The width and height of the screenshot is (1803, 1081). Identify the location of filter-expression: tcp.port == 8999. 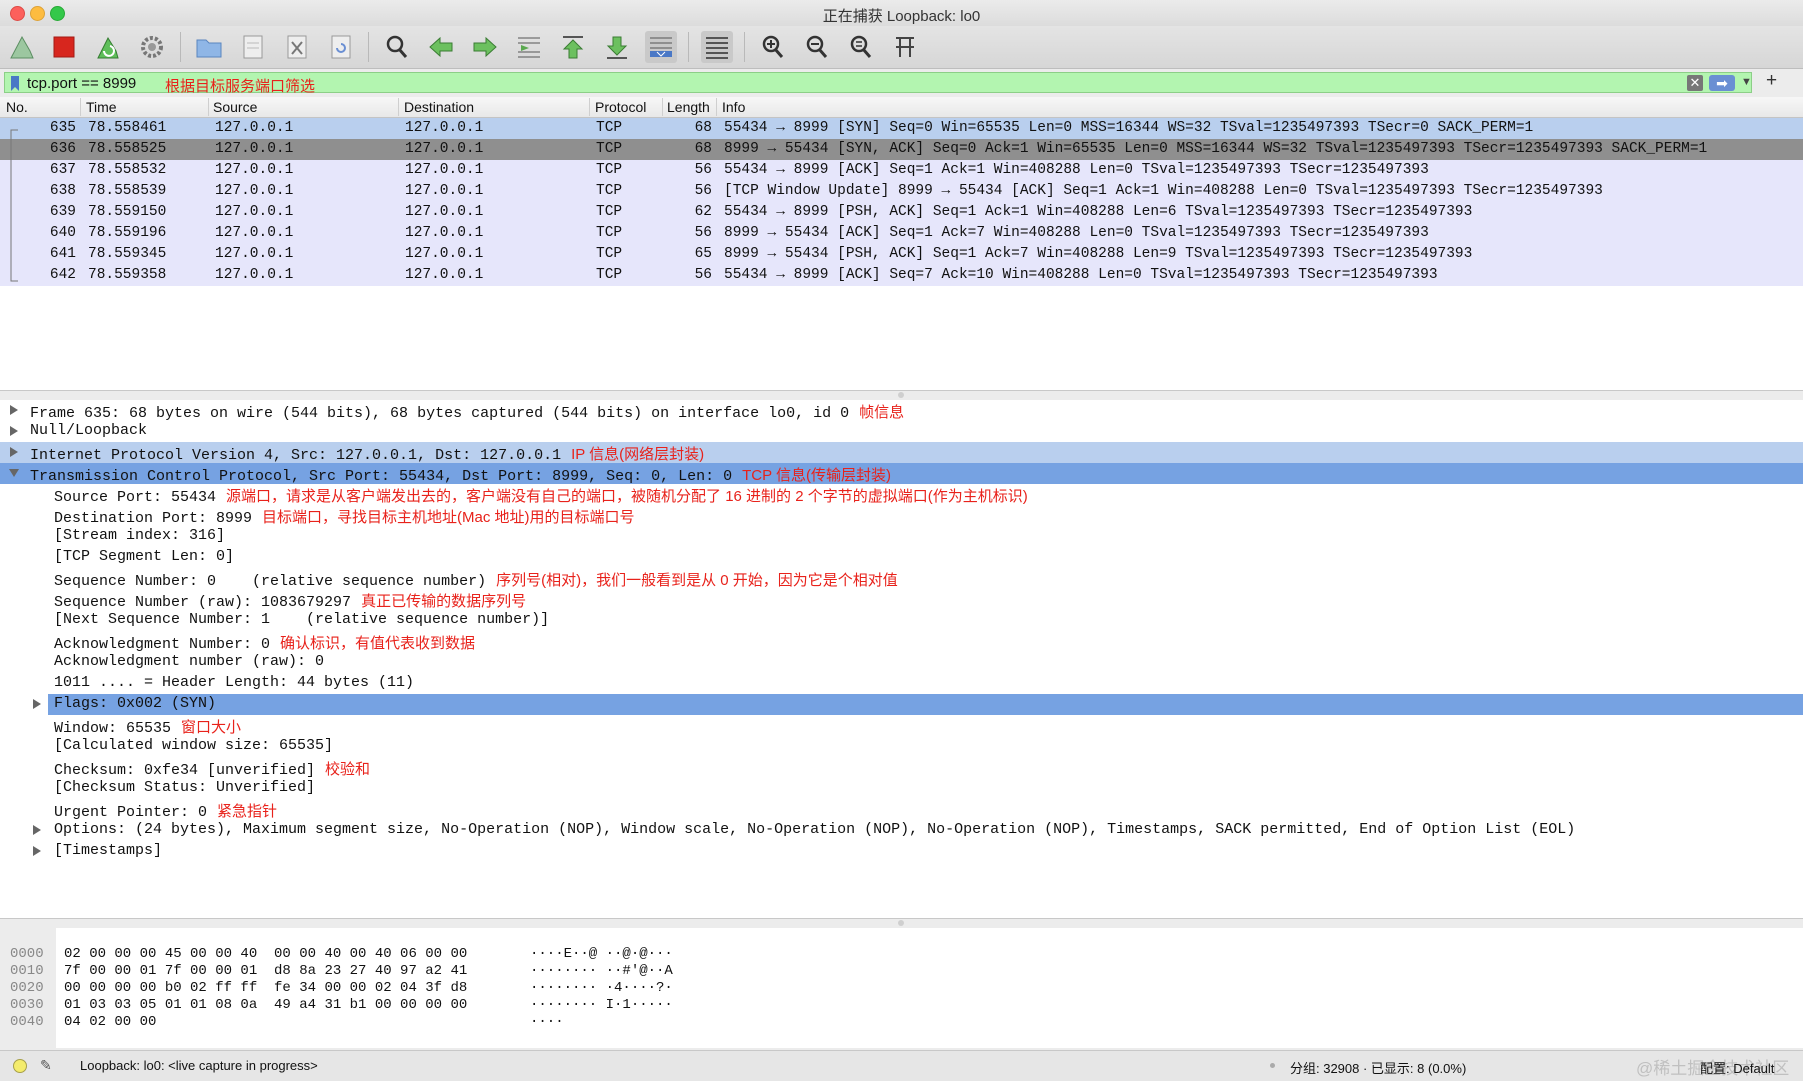
(82, 83).